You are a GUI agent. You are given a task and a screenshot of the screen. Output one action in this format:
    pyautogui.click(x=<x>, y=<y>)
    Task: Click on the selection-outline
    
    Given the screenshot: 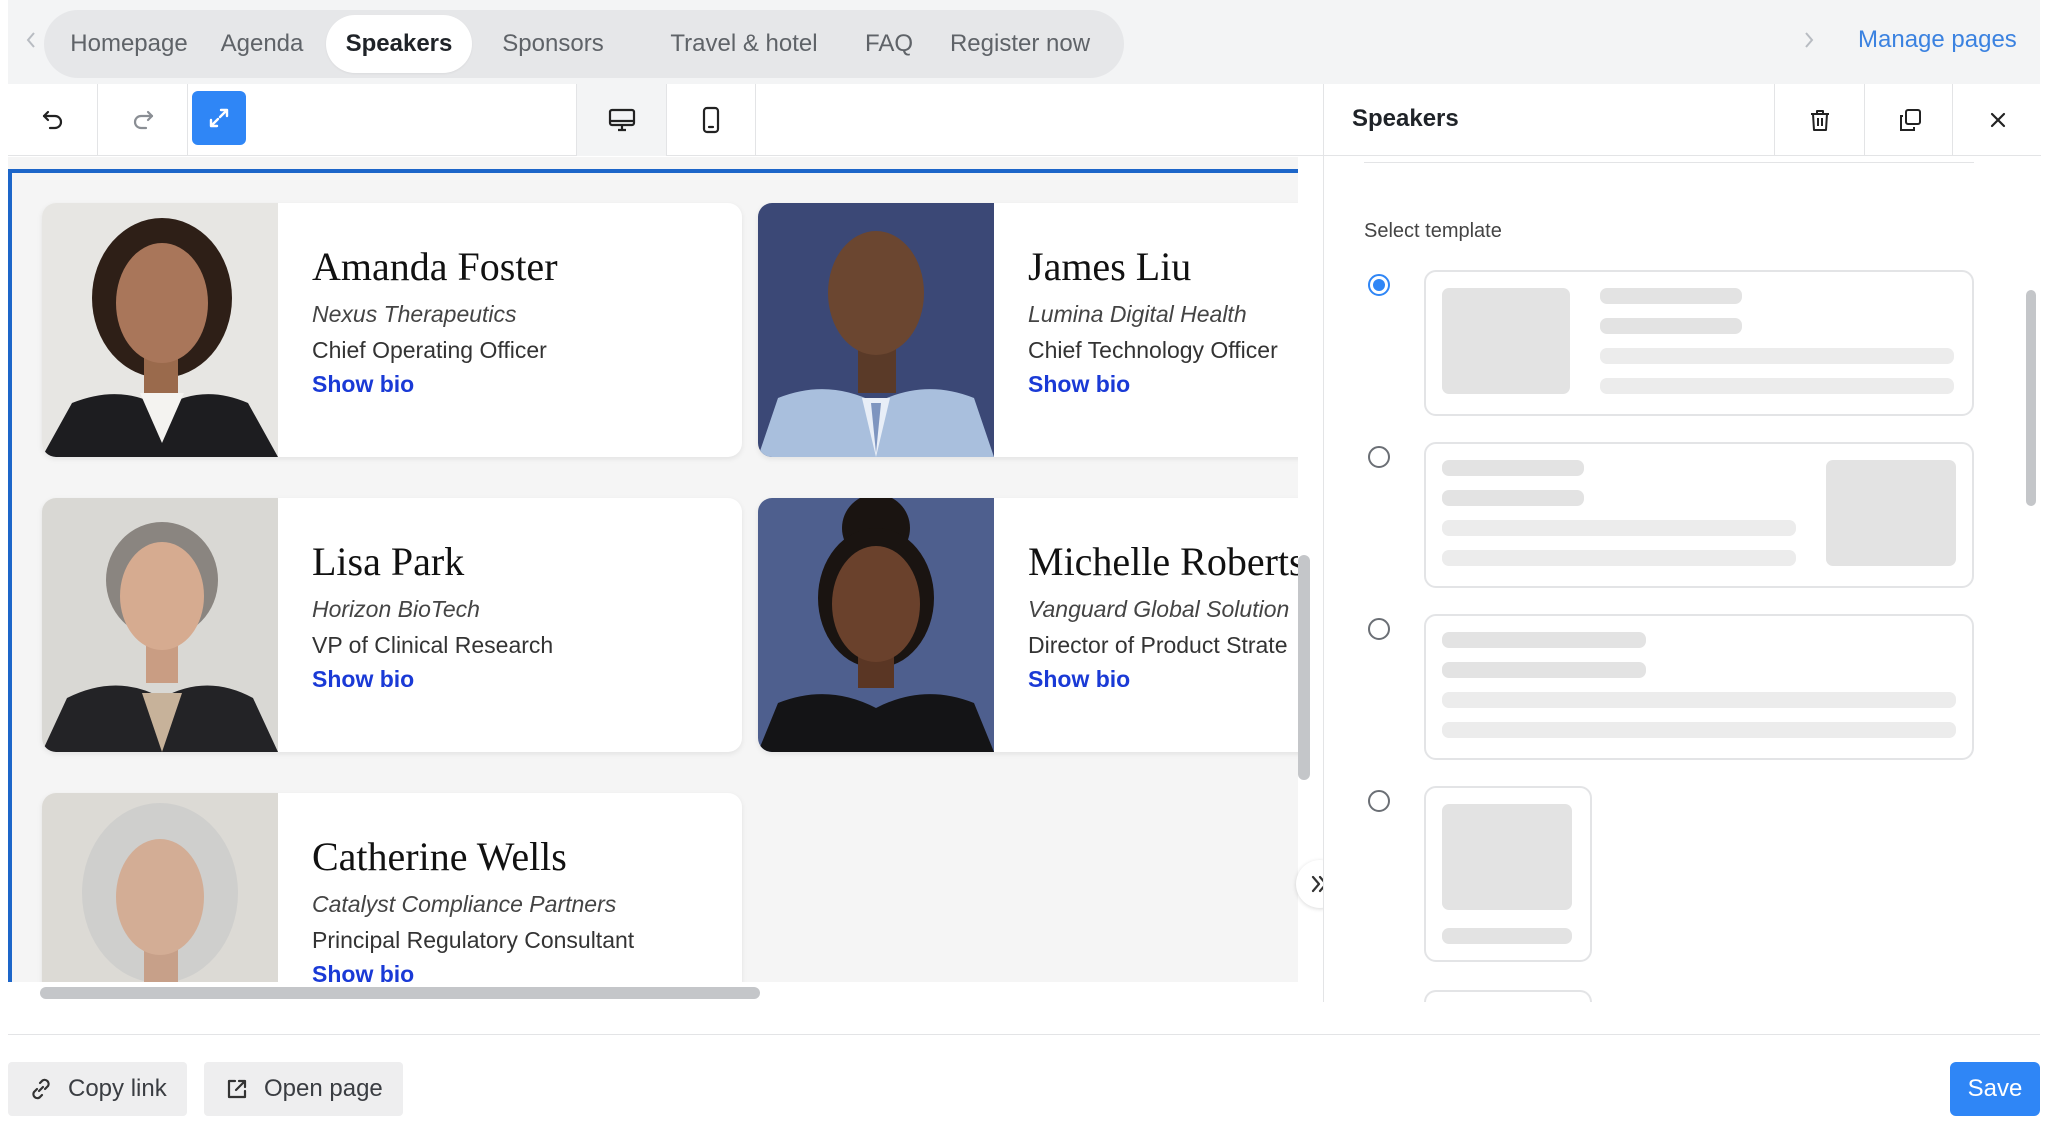 What is the action you would take?
    pyautogui.click(x=10, y=585)
    